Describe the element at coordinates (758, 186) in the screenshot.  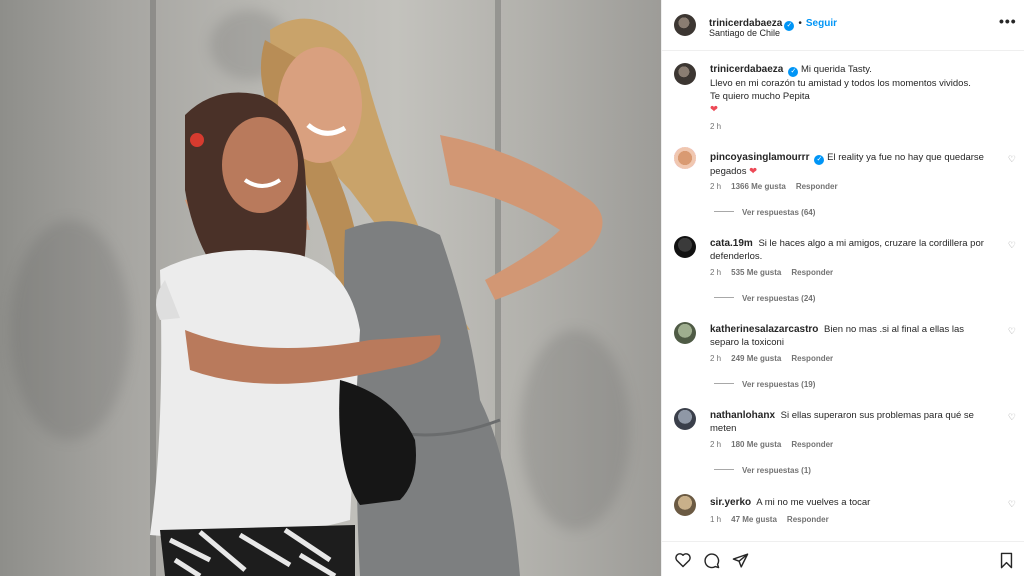
I see `comment-likes: 1366 Me gusta` at that location.